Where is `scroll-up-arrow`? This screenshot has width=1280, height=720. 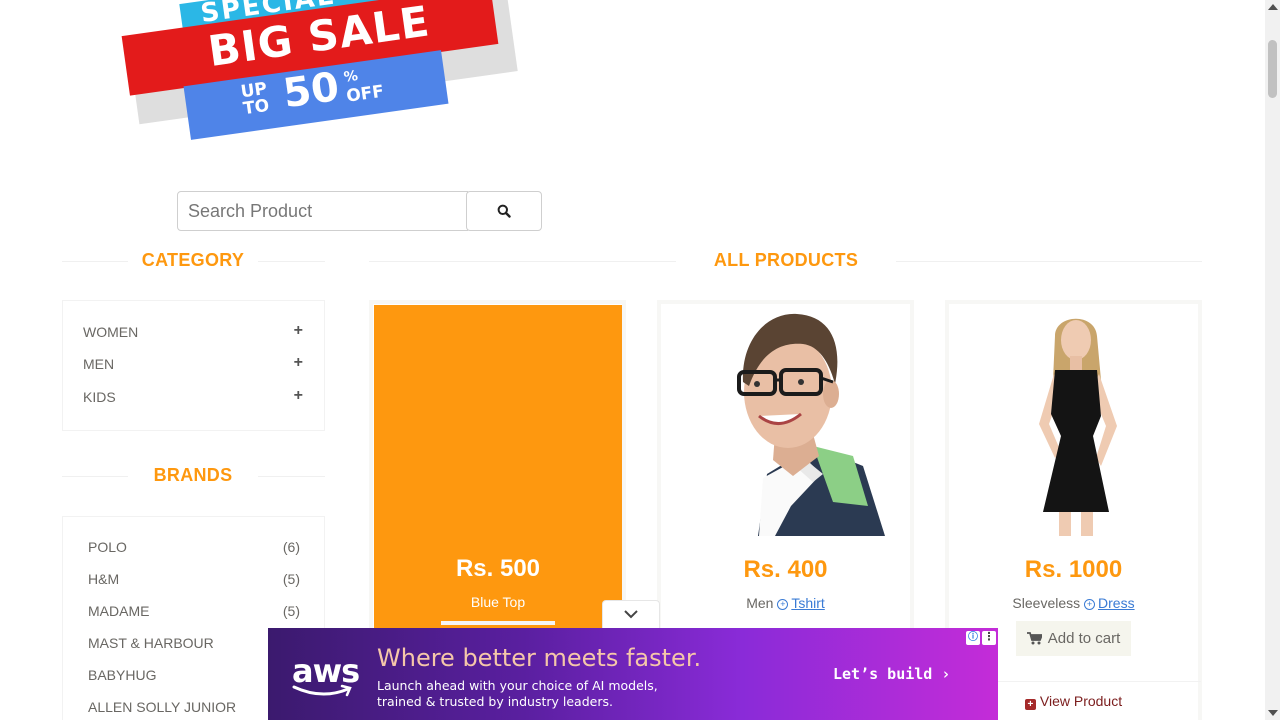
scroll-up-arrow is located at coordinates (1273, 7).